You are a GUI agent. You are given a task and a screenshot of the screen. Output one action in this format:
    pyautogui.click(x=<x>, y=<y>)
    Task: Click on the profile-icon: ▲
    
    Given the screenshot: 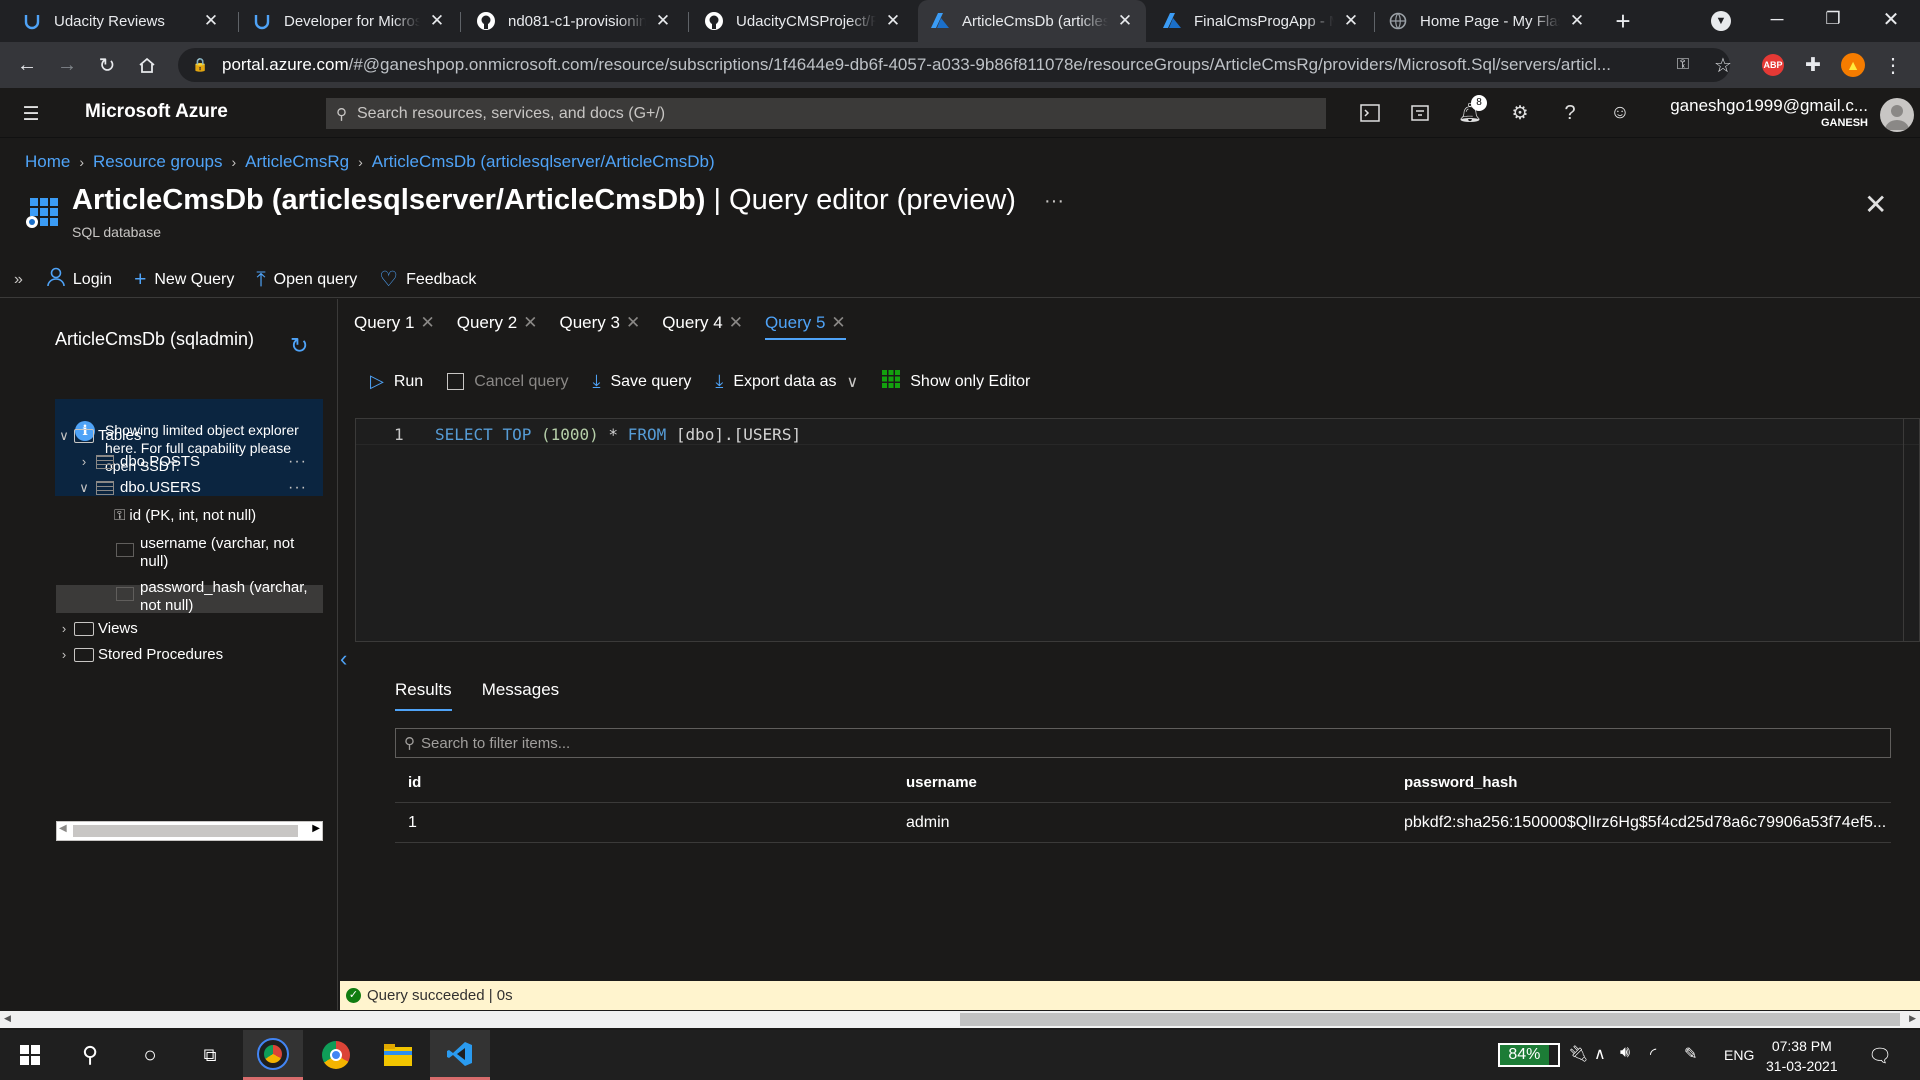 What is the action you would take?
    pyautogui.click(x=1853, y=65)
    